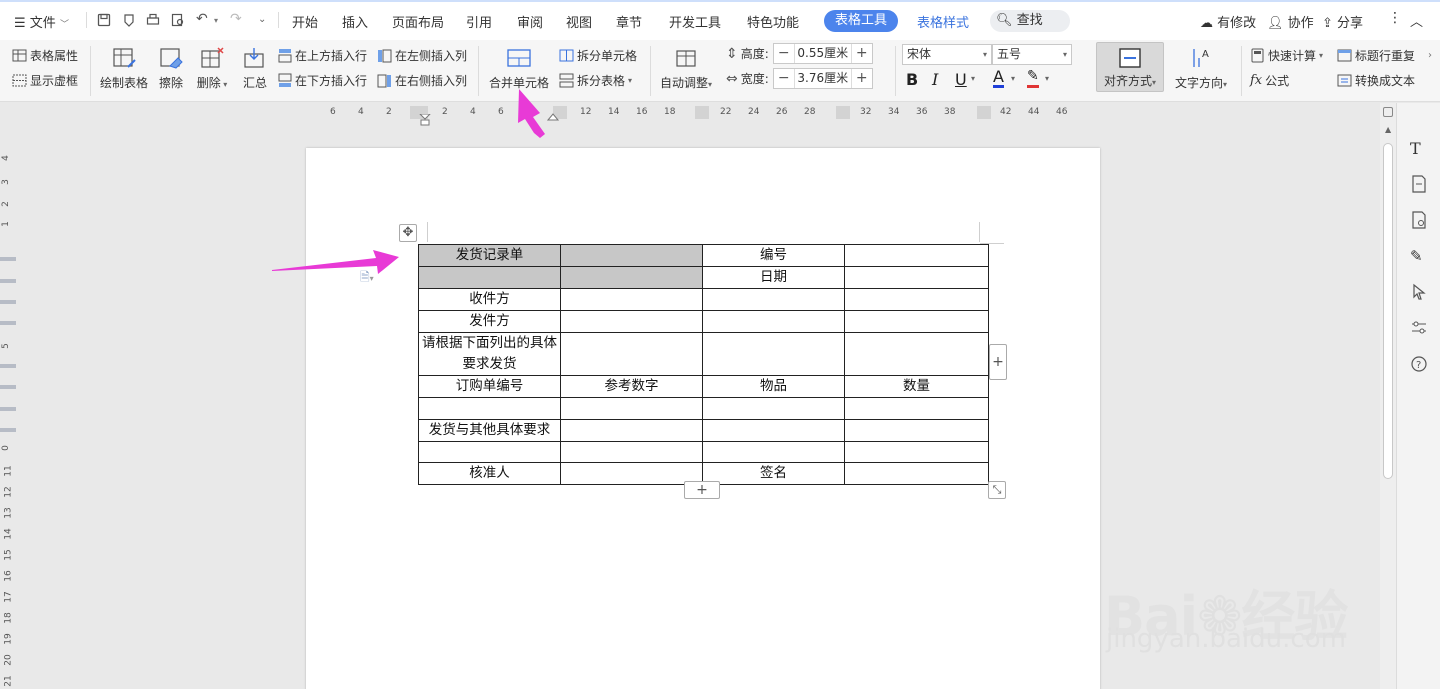  I want to click on tab-review: 审阅, so click(530, 21).